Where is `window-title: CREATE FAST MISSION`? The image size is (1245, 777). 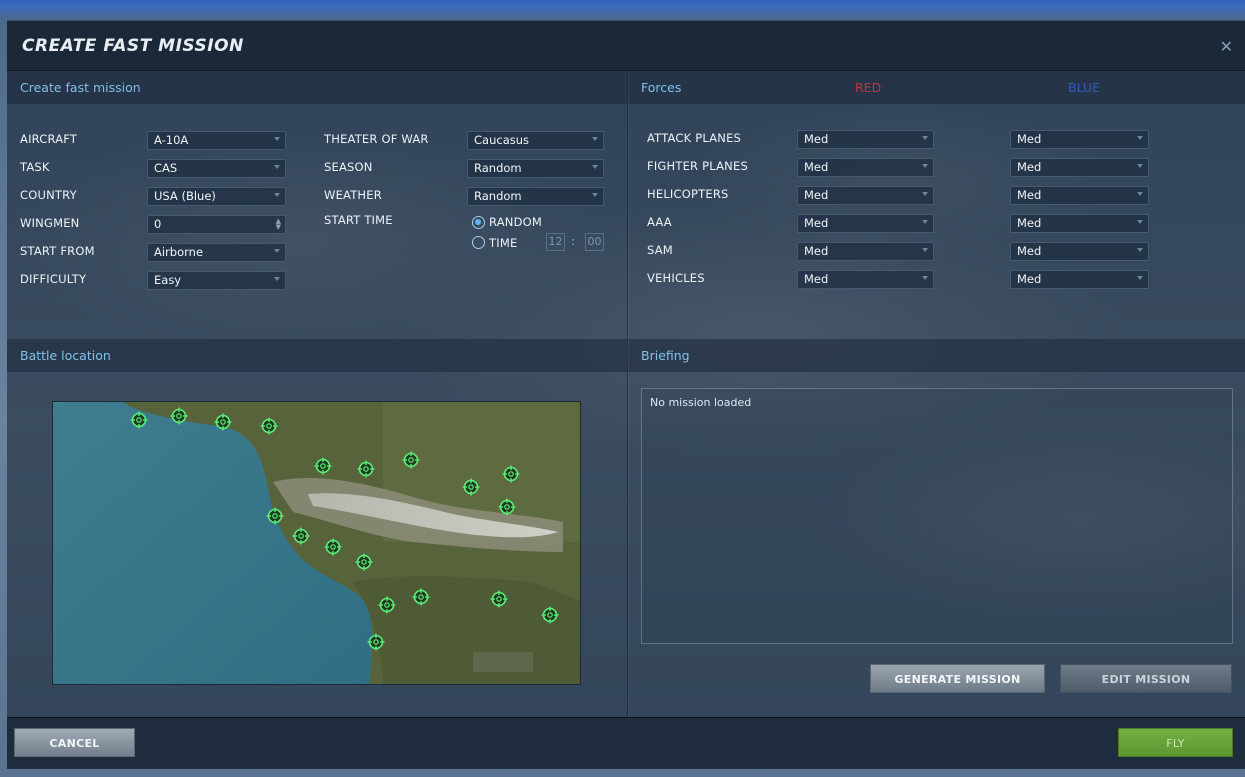
window-title: CREATE FAST MISSION is located at coordinates (133, 46).